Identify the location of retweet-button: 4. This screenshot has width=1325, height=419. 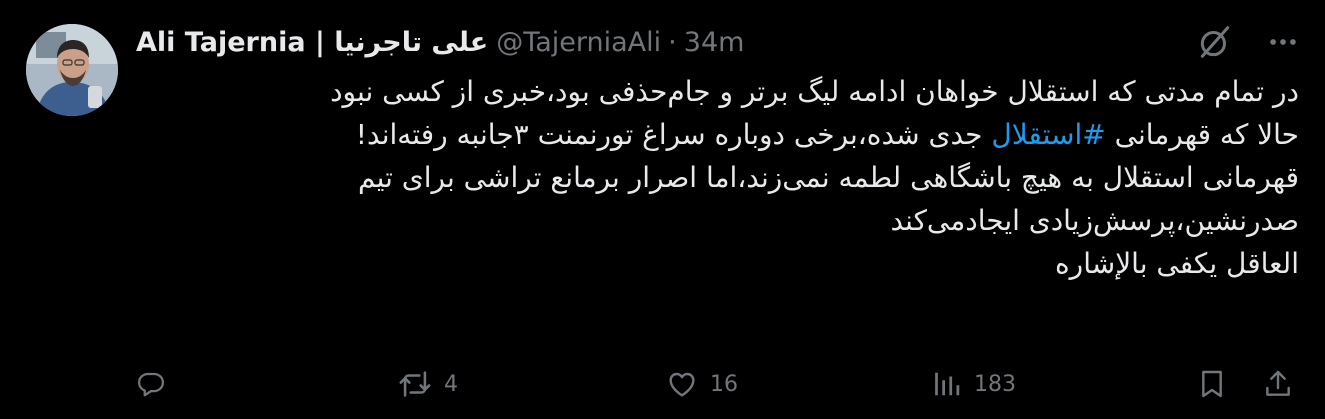
(428, 384).